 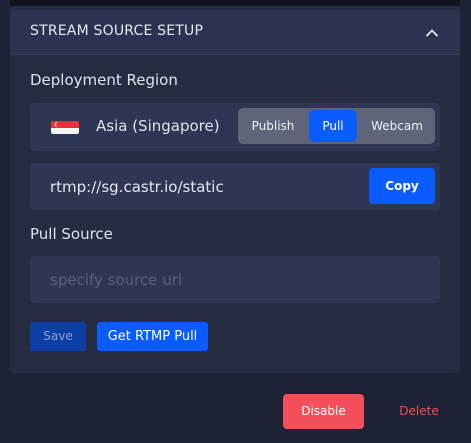 I want to click on singapore-flag-icon, so click(x=65, y=127).